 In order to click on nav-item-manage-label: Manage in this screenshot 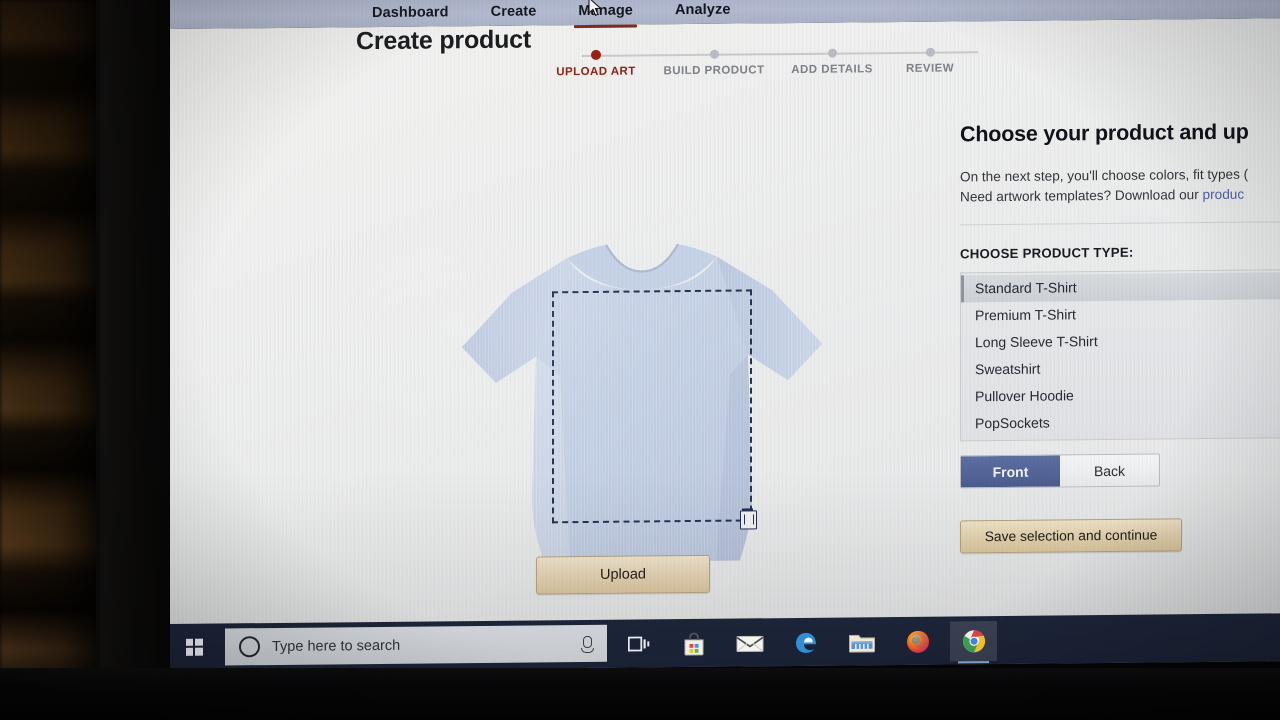, I will do `click(605, 10)`.